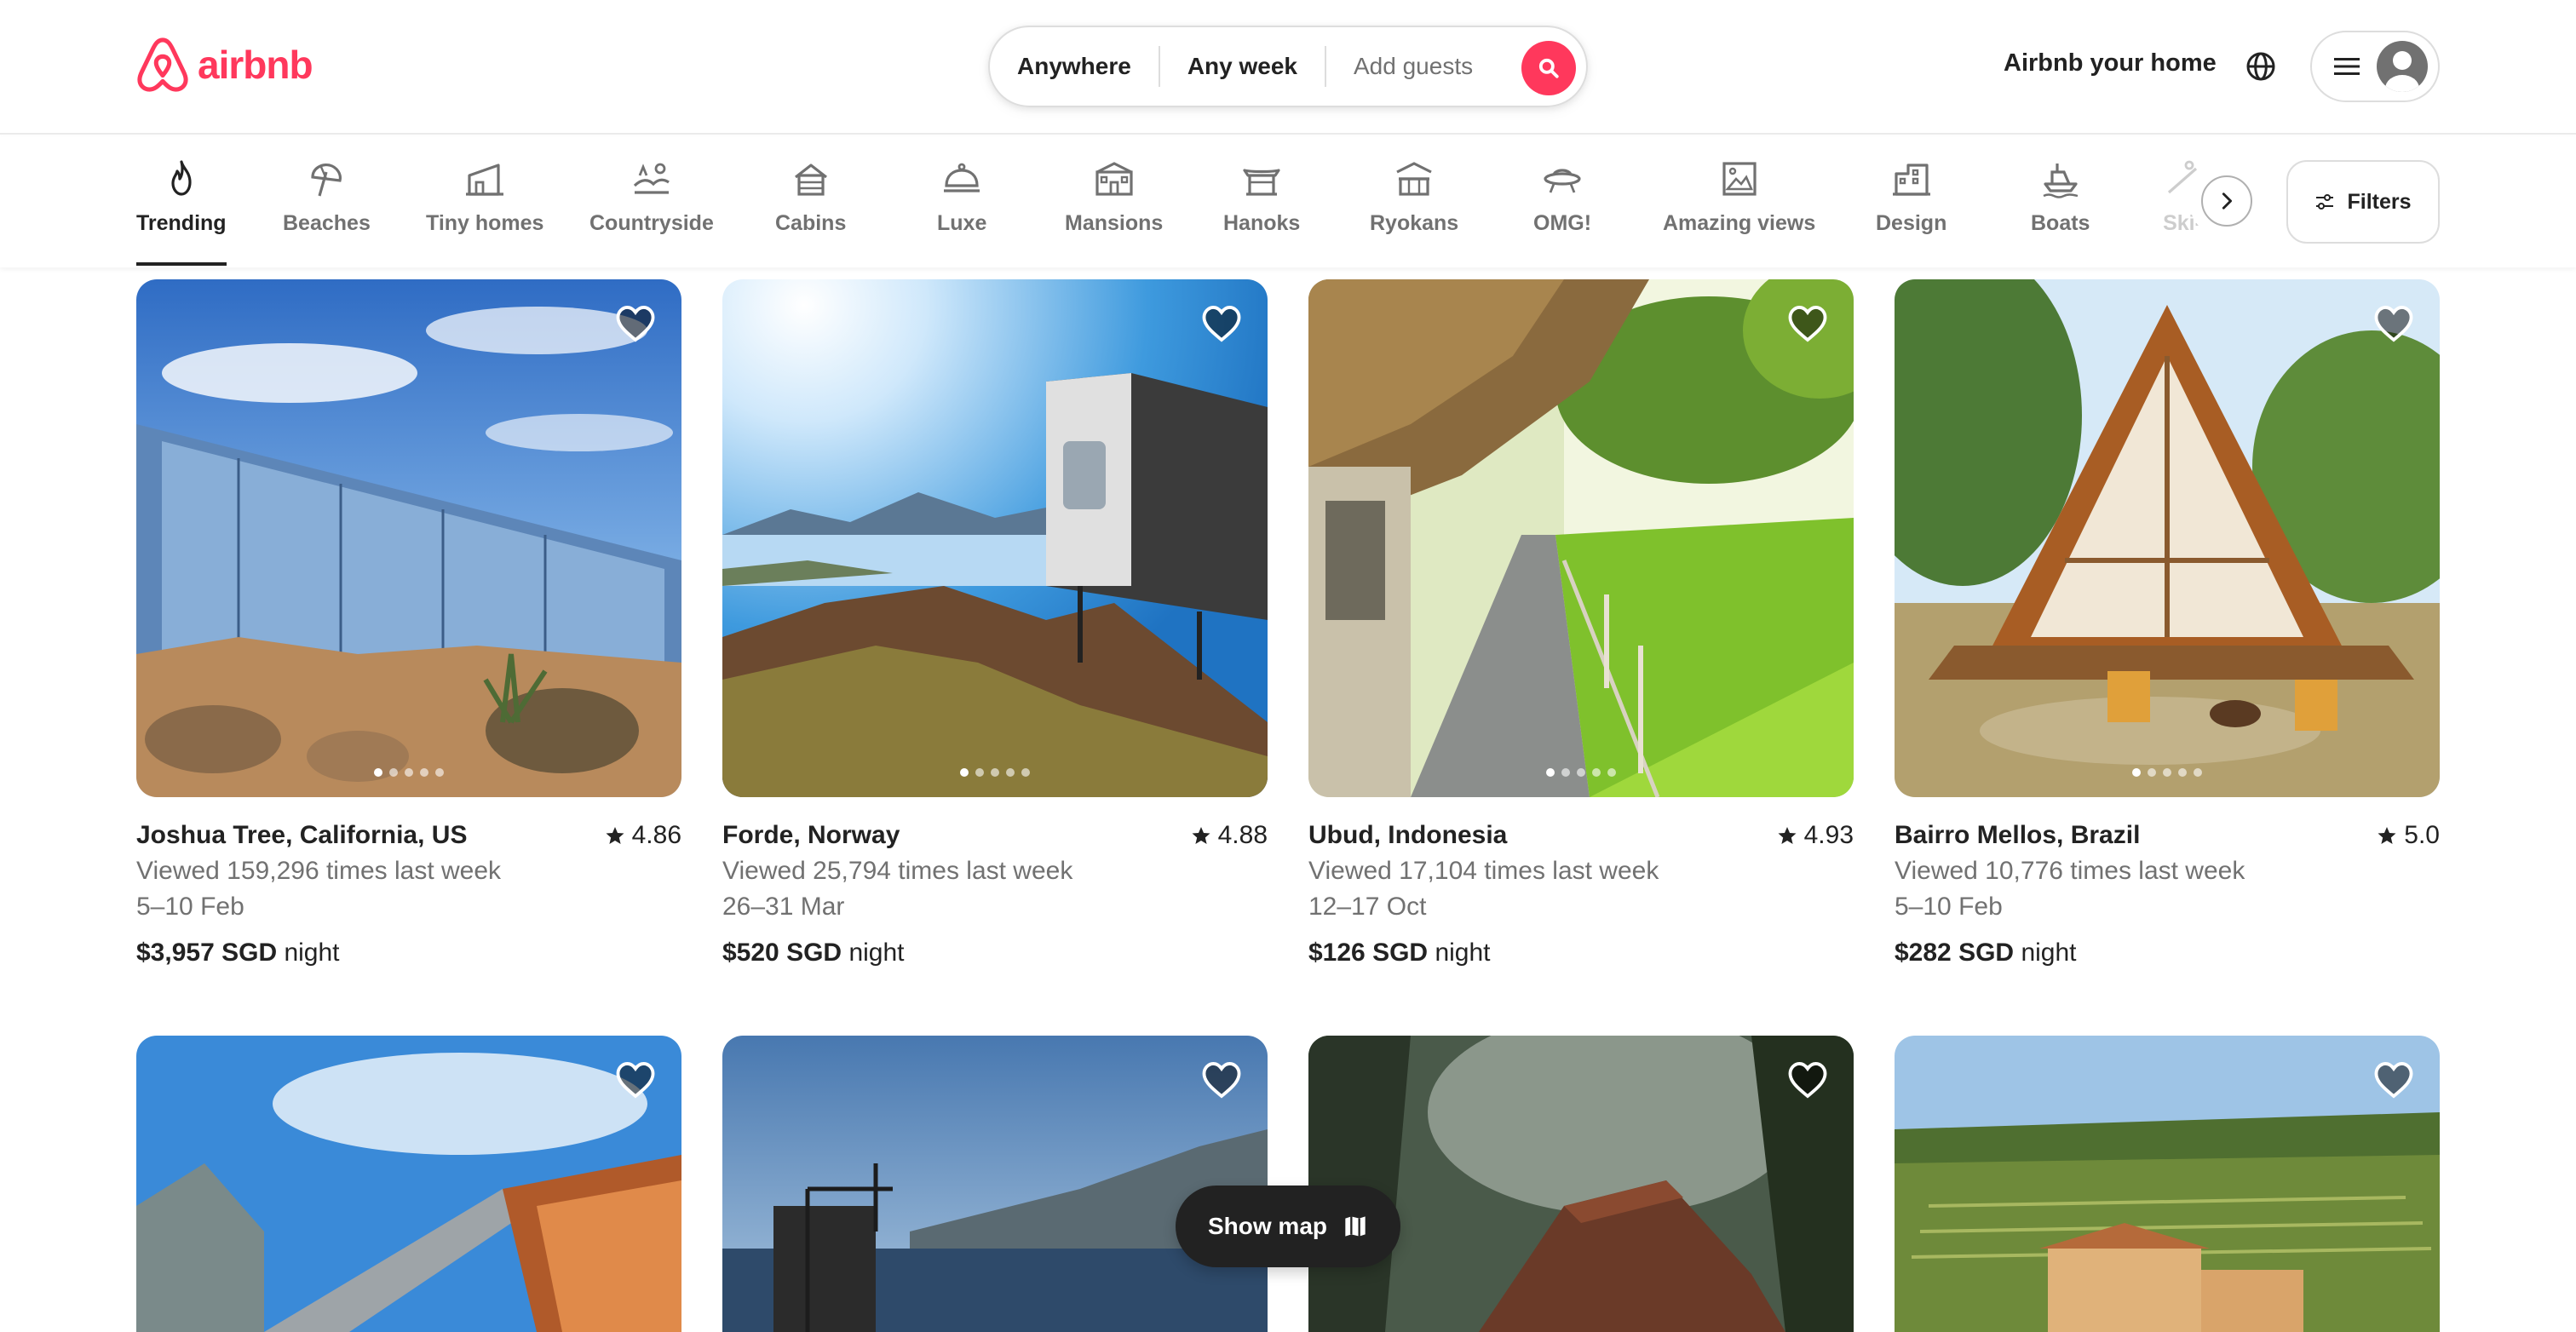  What do you see at coordinates (2422, 835) in the screenshot?
I see `rating-value: 5.0` at bounding box center [2422, 835].